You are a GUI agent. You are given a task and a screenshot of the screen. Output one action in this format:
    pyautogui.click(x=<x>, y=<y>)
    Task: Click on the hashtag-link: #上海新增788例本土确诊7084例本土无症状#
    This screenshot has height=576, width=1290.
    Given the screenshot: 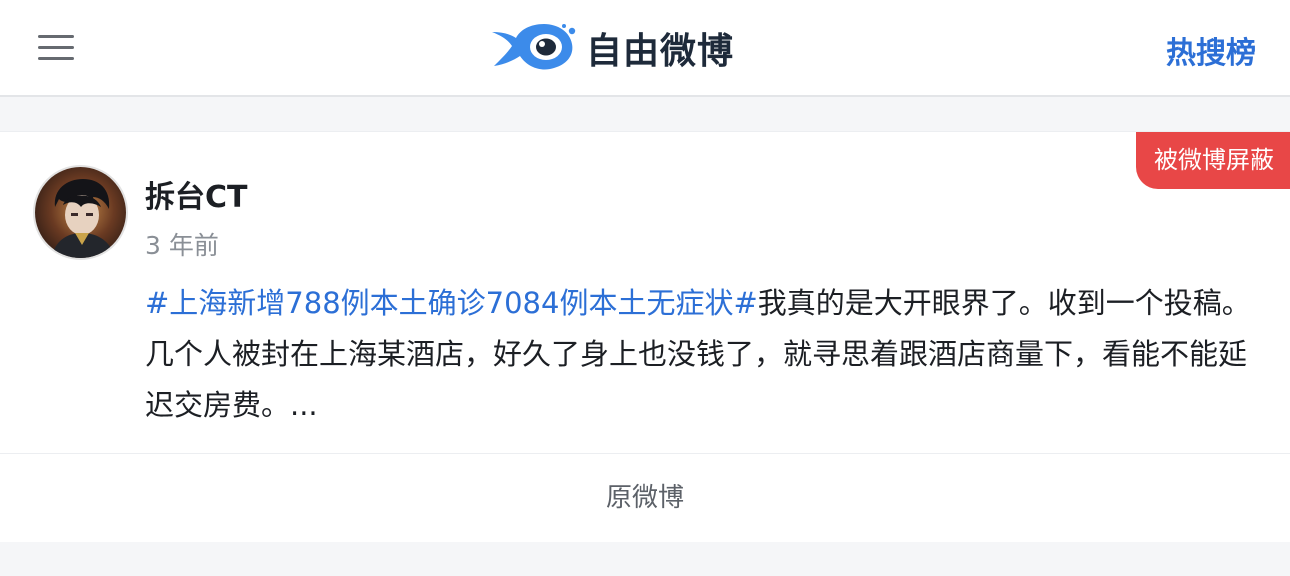 What is the action you would take?
    pyautogui.click(x=451, y=303)
    